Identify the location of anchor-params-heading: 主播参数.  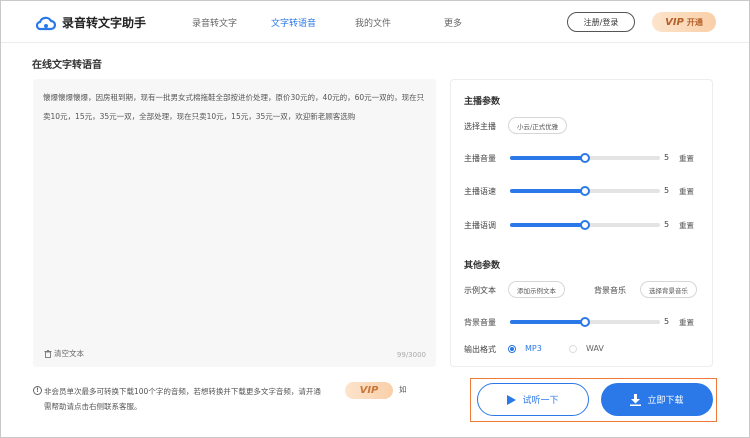
(482, 102).